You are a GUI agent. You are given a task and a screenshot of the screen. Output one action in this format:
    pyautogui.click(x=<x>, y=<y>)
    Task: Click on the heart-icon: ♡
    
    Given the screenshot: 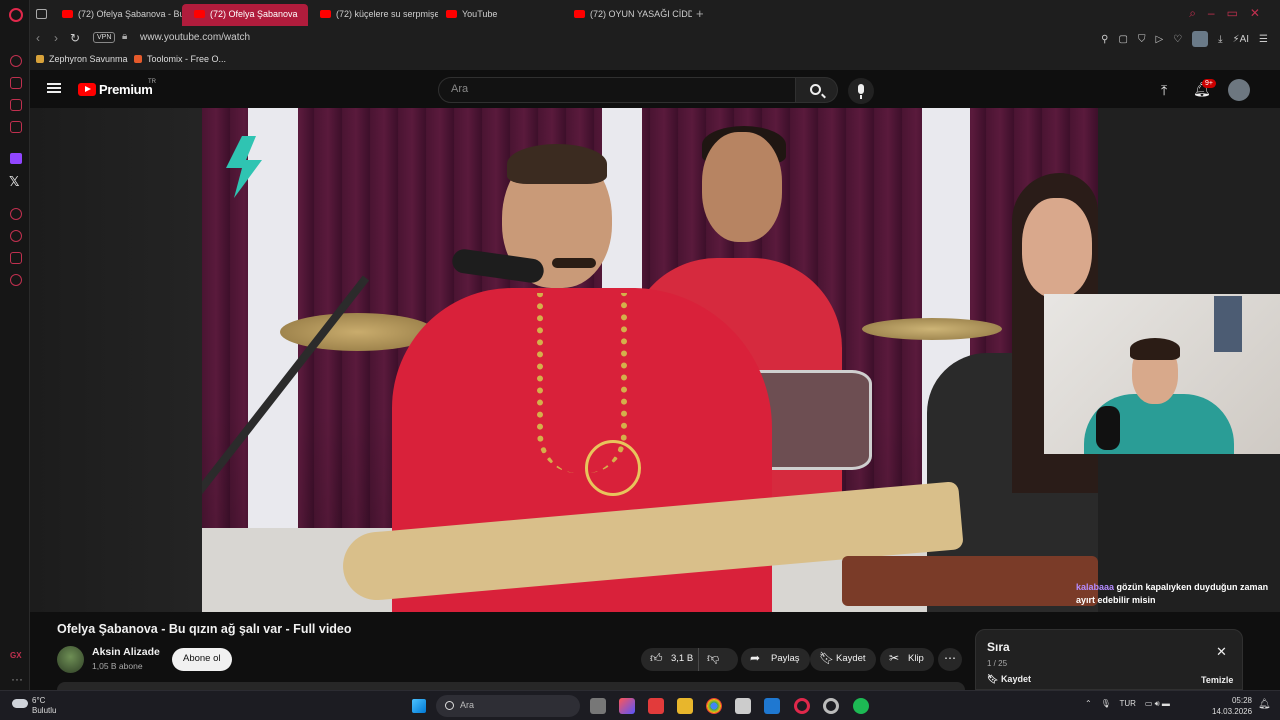 What is the action you would take?
    pyautogui.click(x=1177, y=39)
    